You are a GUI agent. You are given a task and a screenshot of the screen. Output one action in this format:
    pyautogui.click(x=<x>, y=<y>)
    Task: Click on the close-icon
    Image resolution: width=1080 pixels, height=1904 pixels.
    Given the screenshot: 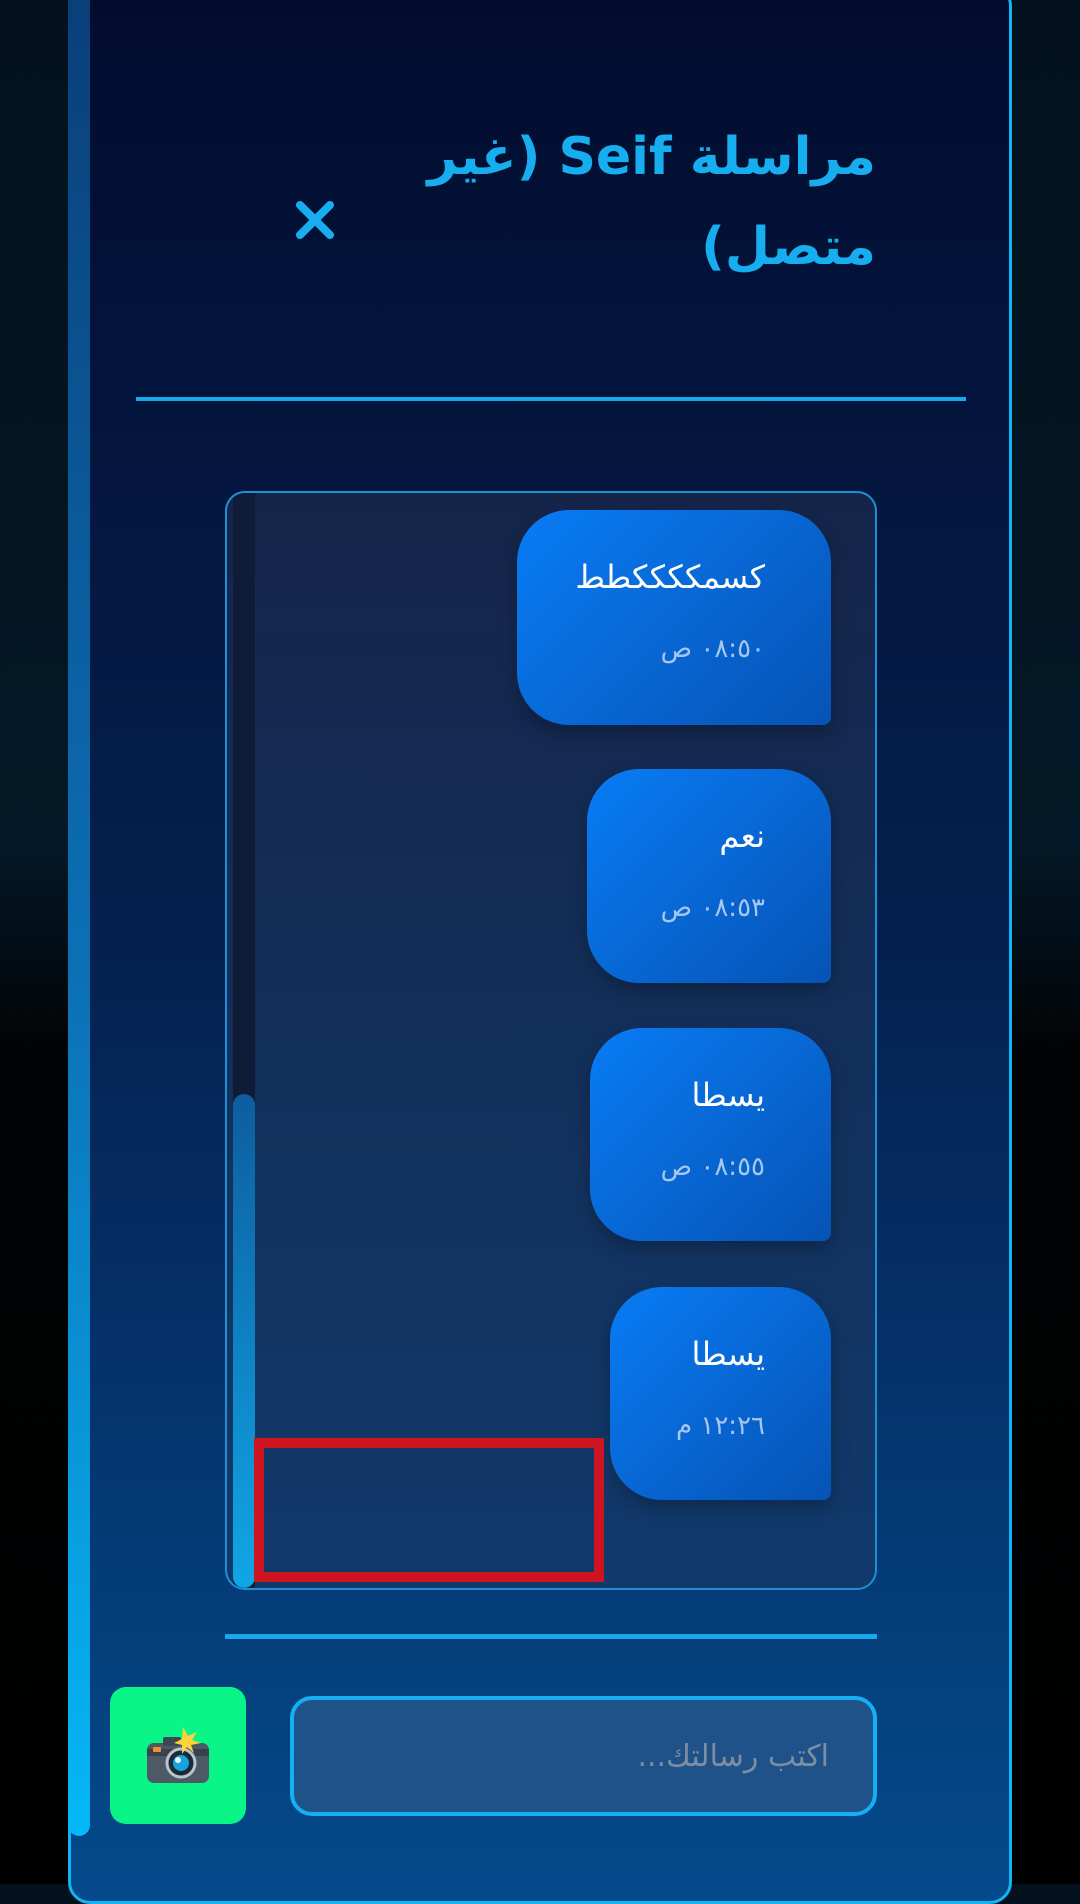 What is the action you would take?
    pyautogui.click(x=315, y=220)
    